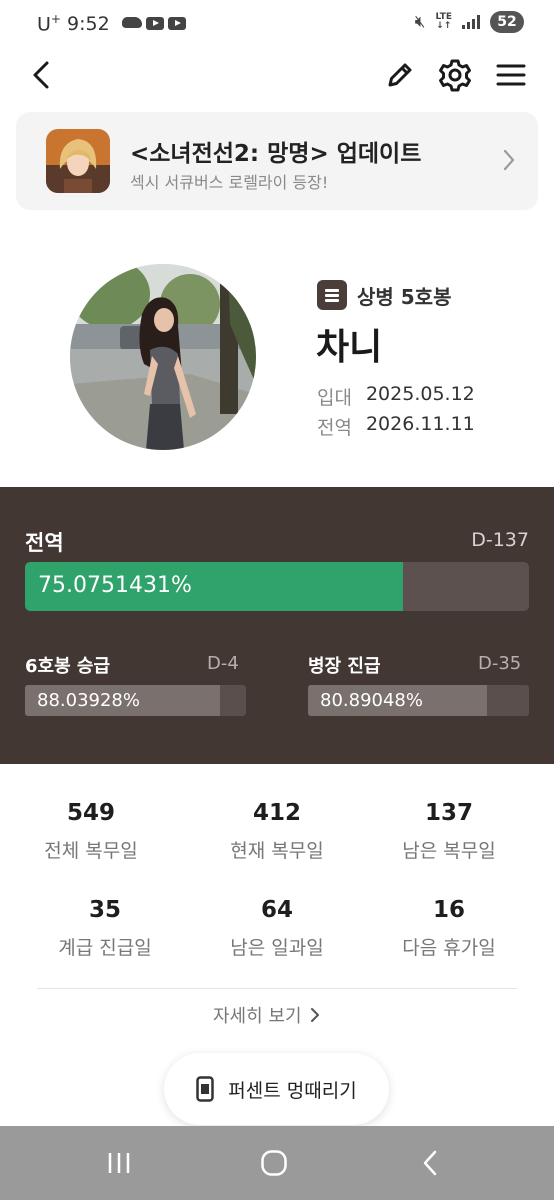  Describe the element at coordinates (500, 663) in the screenshot. I see `rankup-dday: D-35` at that location.